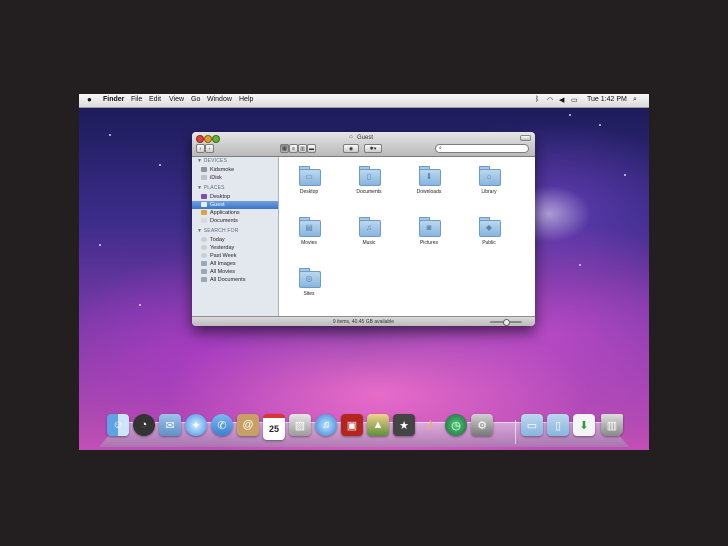 This screenshot has height=546, width=728. Describe the element at coordinates (235, 205) in the screenshot. I see `sidebar-item-guest: Guest` at that location.